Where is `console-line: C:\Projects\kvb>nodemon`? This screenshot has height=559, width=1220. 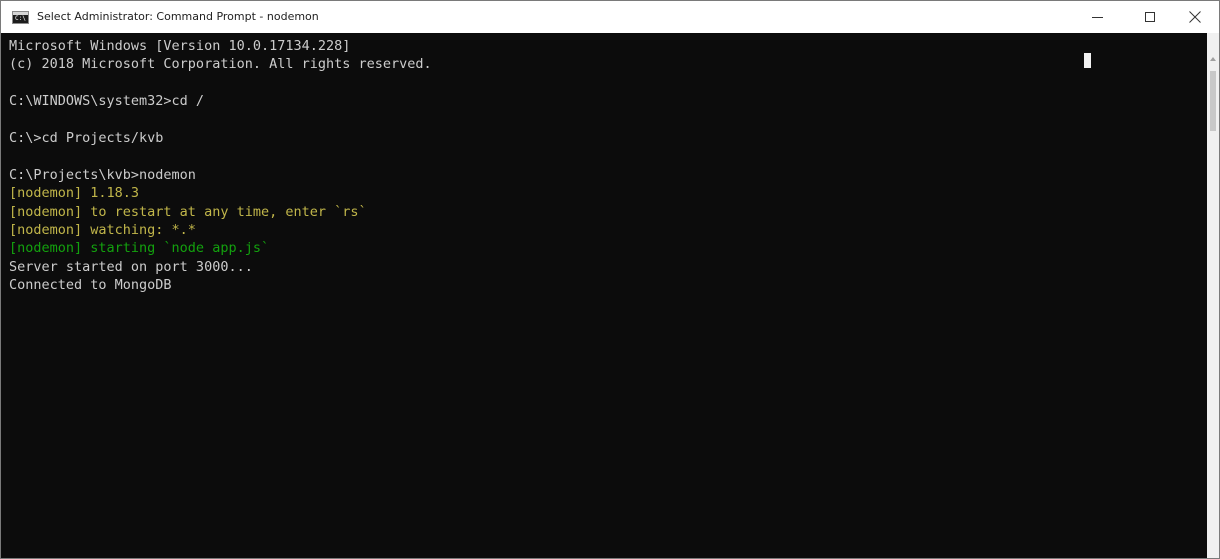
console-line: C:\Projects\kvb>nodemon is located at coordinates (102, 174).